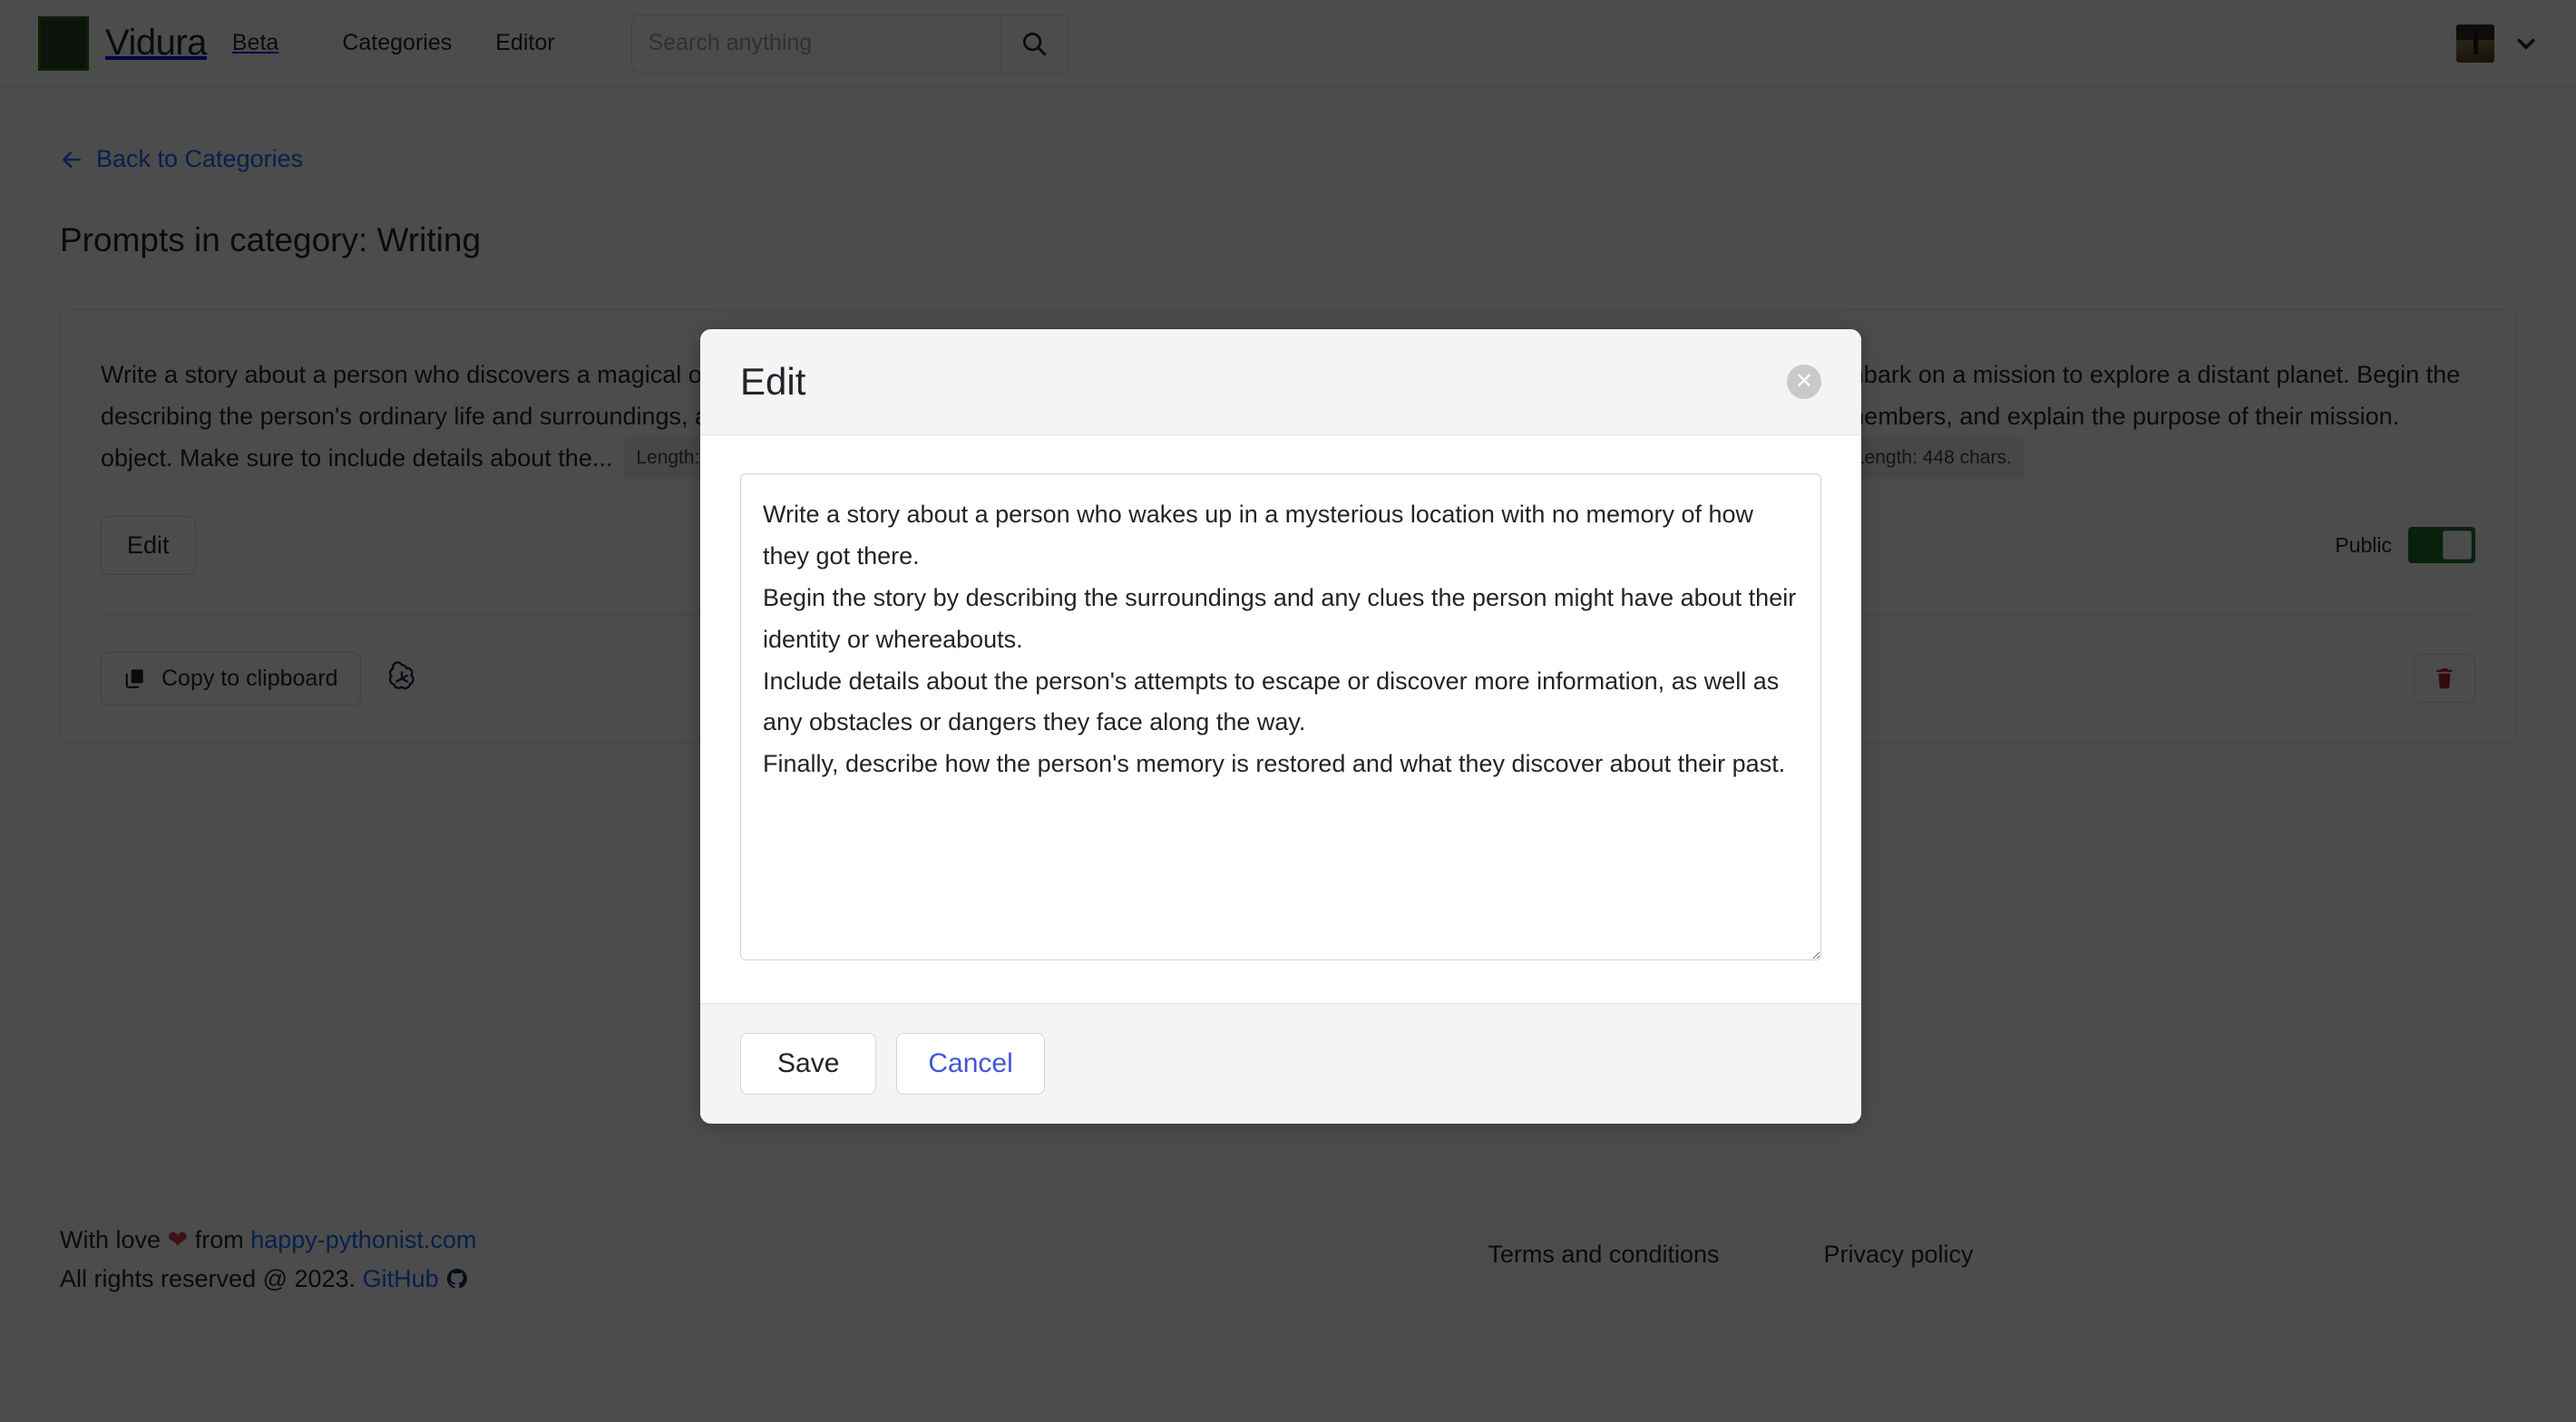 This screenshot has height=1422, width=2576. Describe the element at coordinates (773, 381) in the screenshot. I see `modal-title: Edit` at that location.